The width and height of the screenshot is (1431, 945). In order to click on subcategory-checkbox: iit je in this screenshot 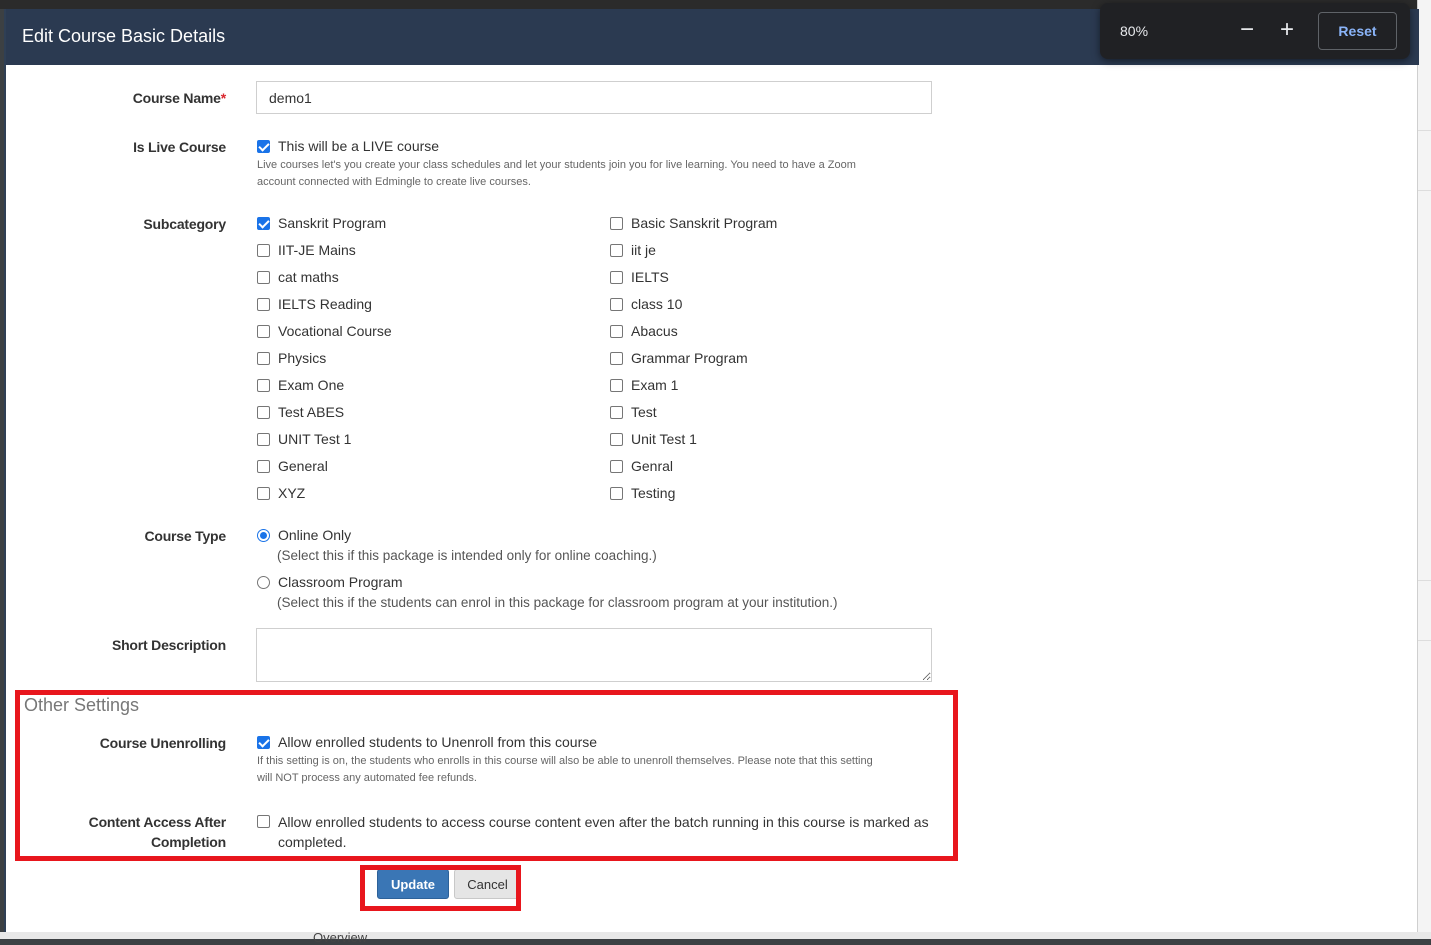, I will do `click(633, 250)`.